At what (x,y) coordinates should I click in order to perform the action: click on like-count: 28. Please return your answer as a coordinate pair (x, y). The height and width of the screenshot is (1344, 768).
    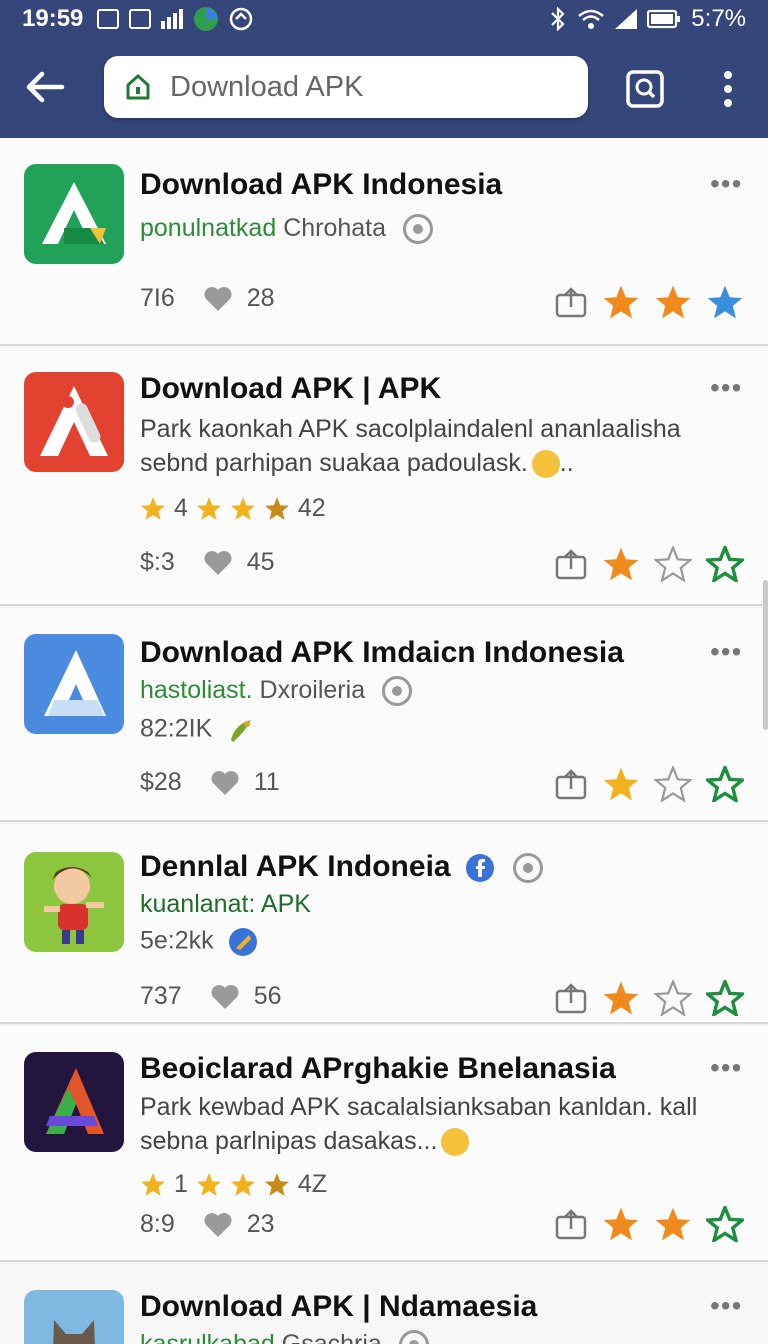
    Looking at the image, I should click on (260, 298).